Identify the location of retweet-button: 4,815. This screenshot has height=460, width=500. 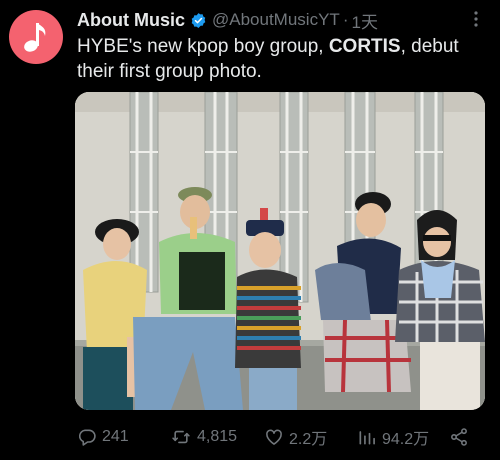
(203, 437).